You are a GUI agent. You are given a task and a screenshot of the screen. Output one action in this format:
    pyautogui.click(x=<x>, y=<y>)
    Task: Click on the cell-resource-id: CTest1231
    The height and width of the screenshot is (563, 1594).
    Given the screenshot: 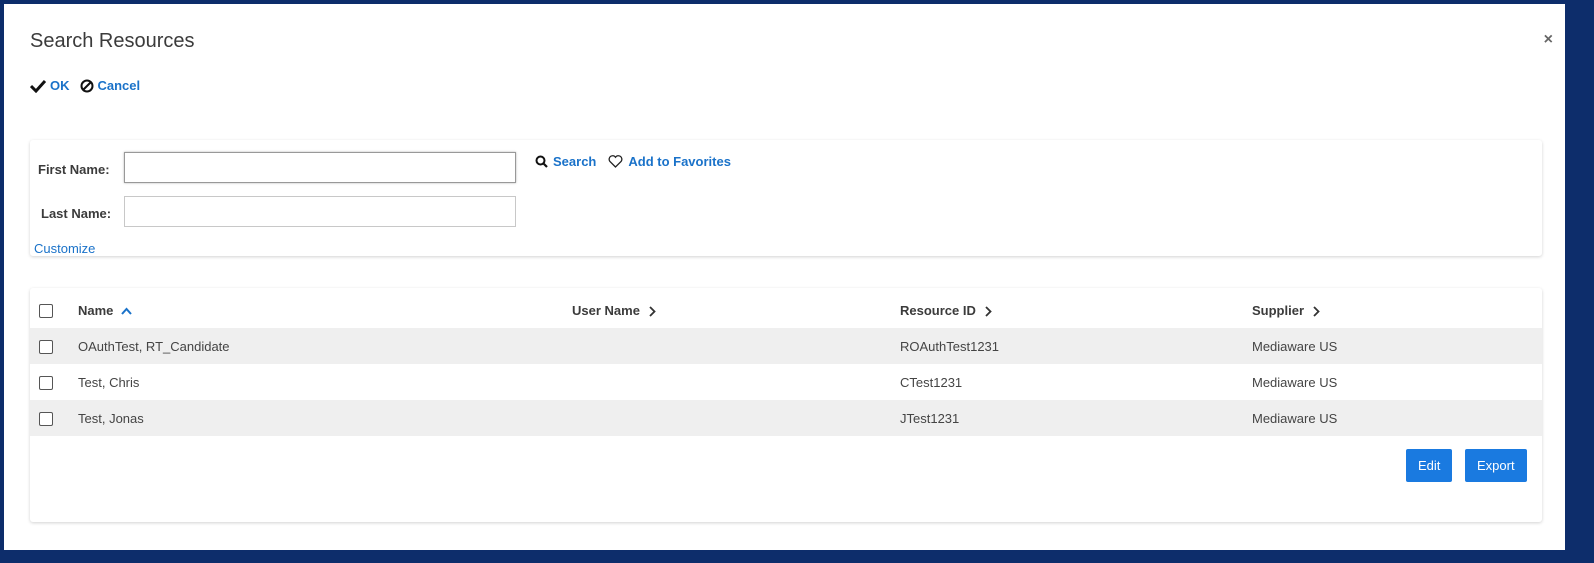 What is the action you would take?
    pyautogui.click(x=931, y=382)
    